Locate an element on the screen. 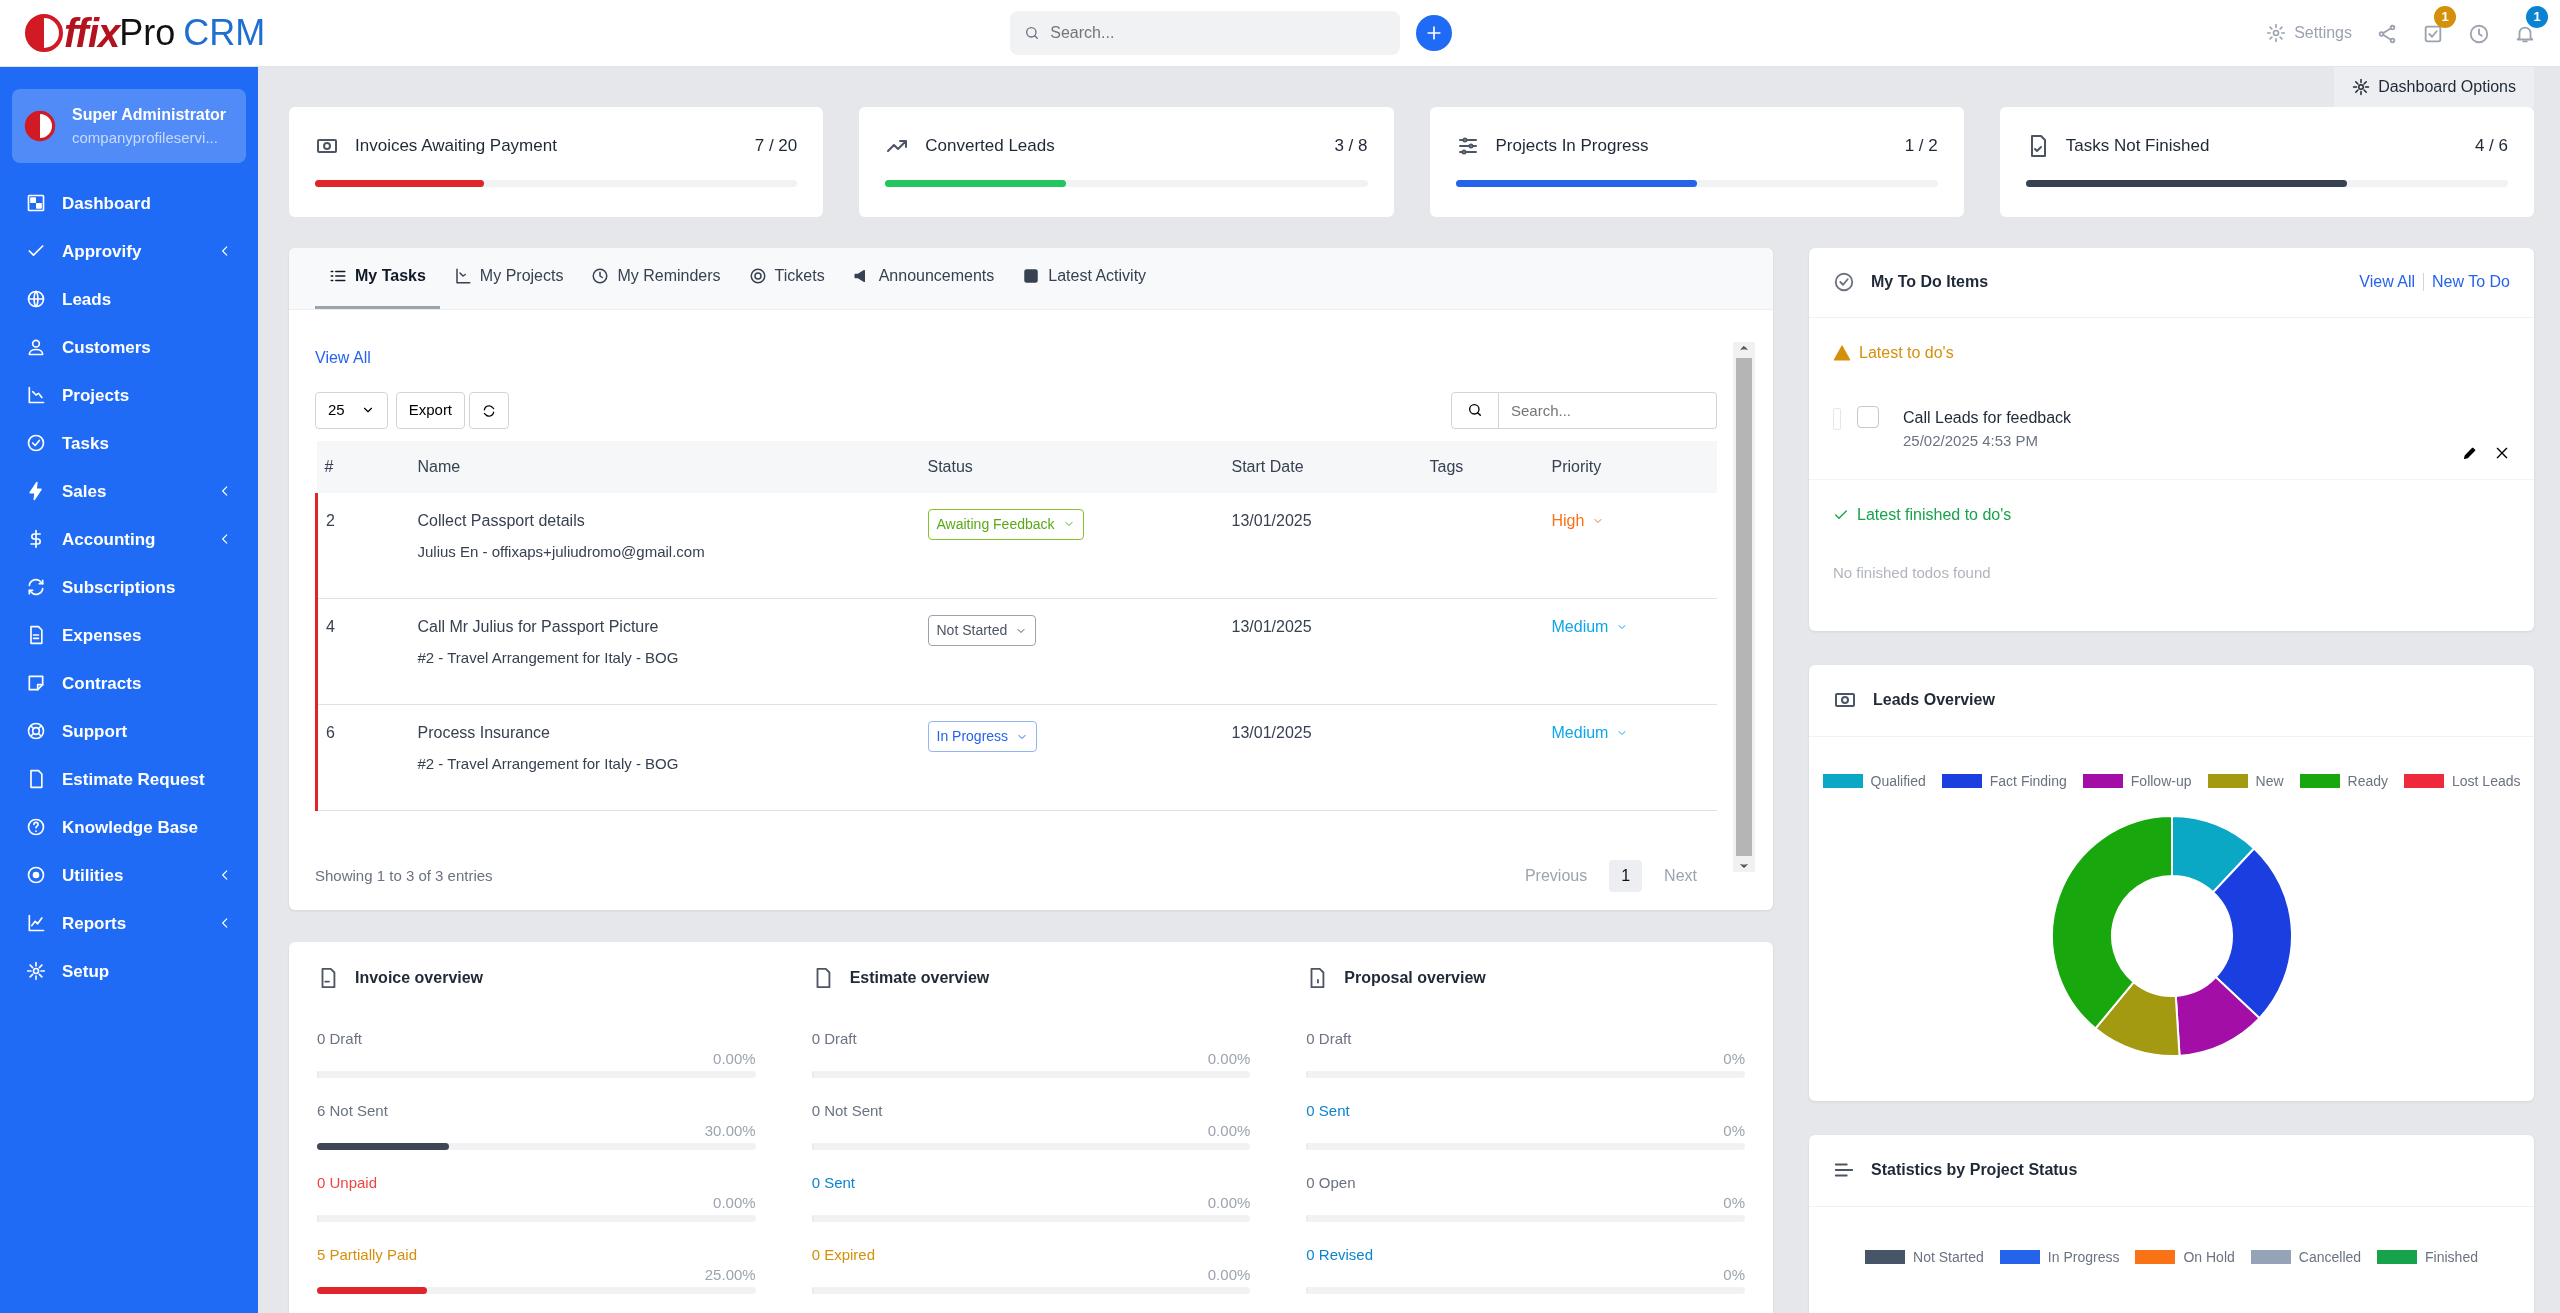  todo-date: 25/02/2025 4:53 PM is located at coordinates (1971, 440).